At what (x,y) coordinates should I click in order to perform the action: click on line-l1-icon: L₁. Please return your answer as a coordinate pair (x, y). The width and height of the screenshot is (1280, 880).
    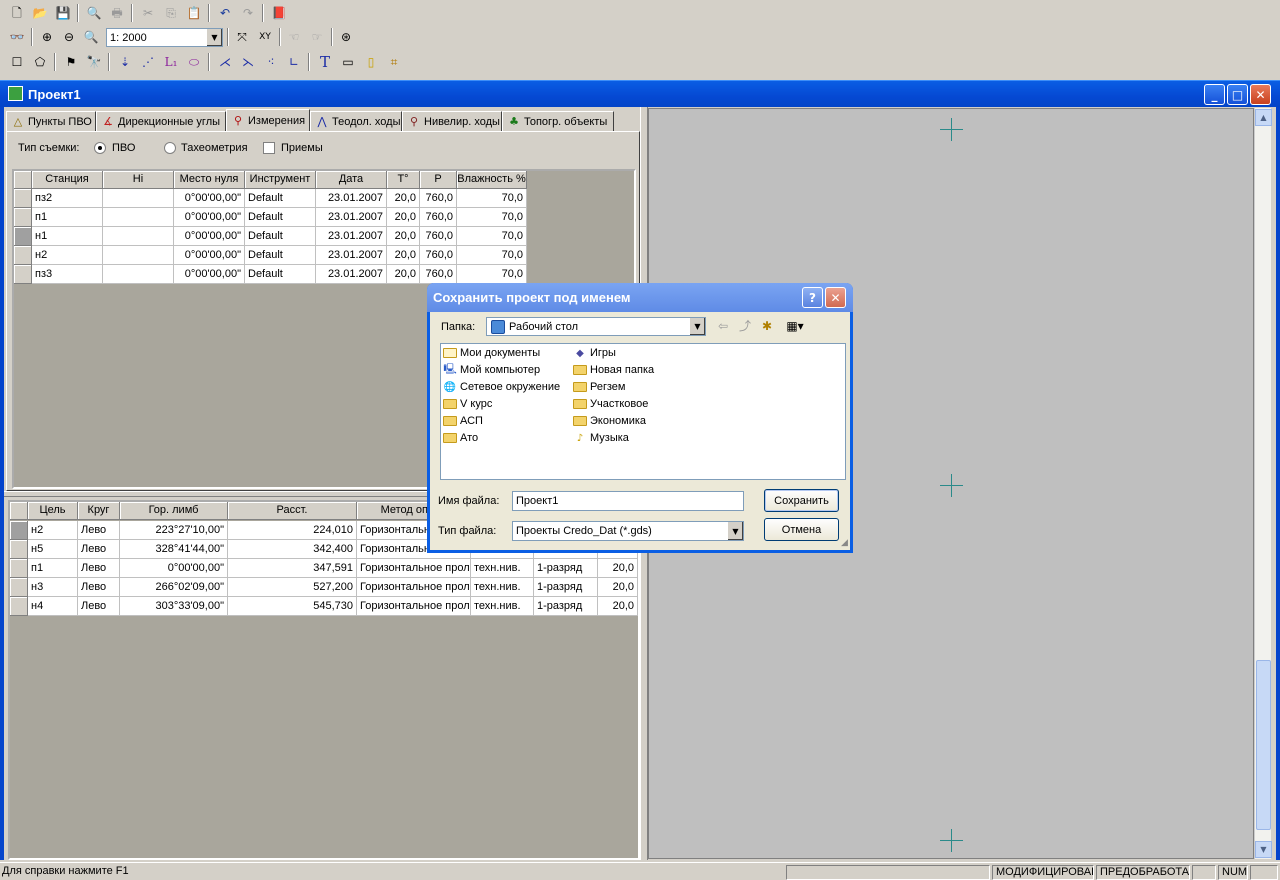
    Looking at the image, I should click on (171, 62).